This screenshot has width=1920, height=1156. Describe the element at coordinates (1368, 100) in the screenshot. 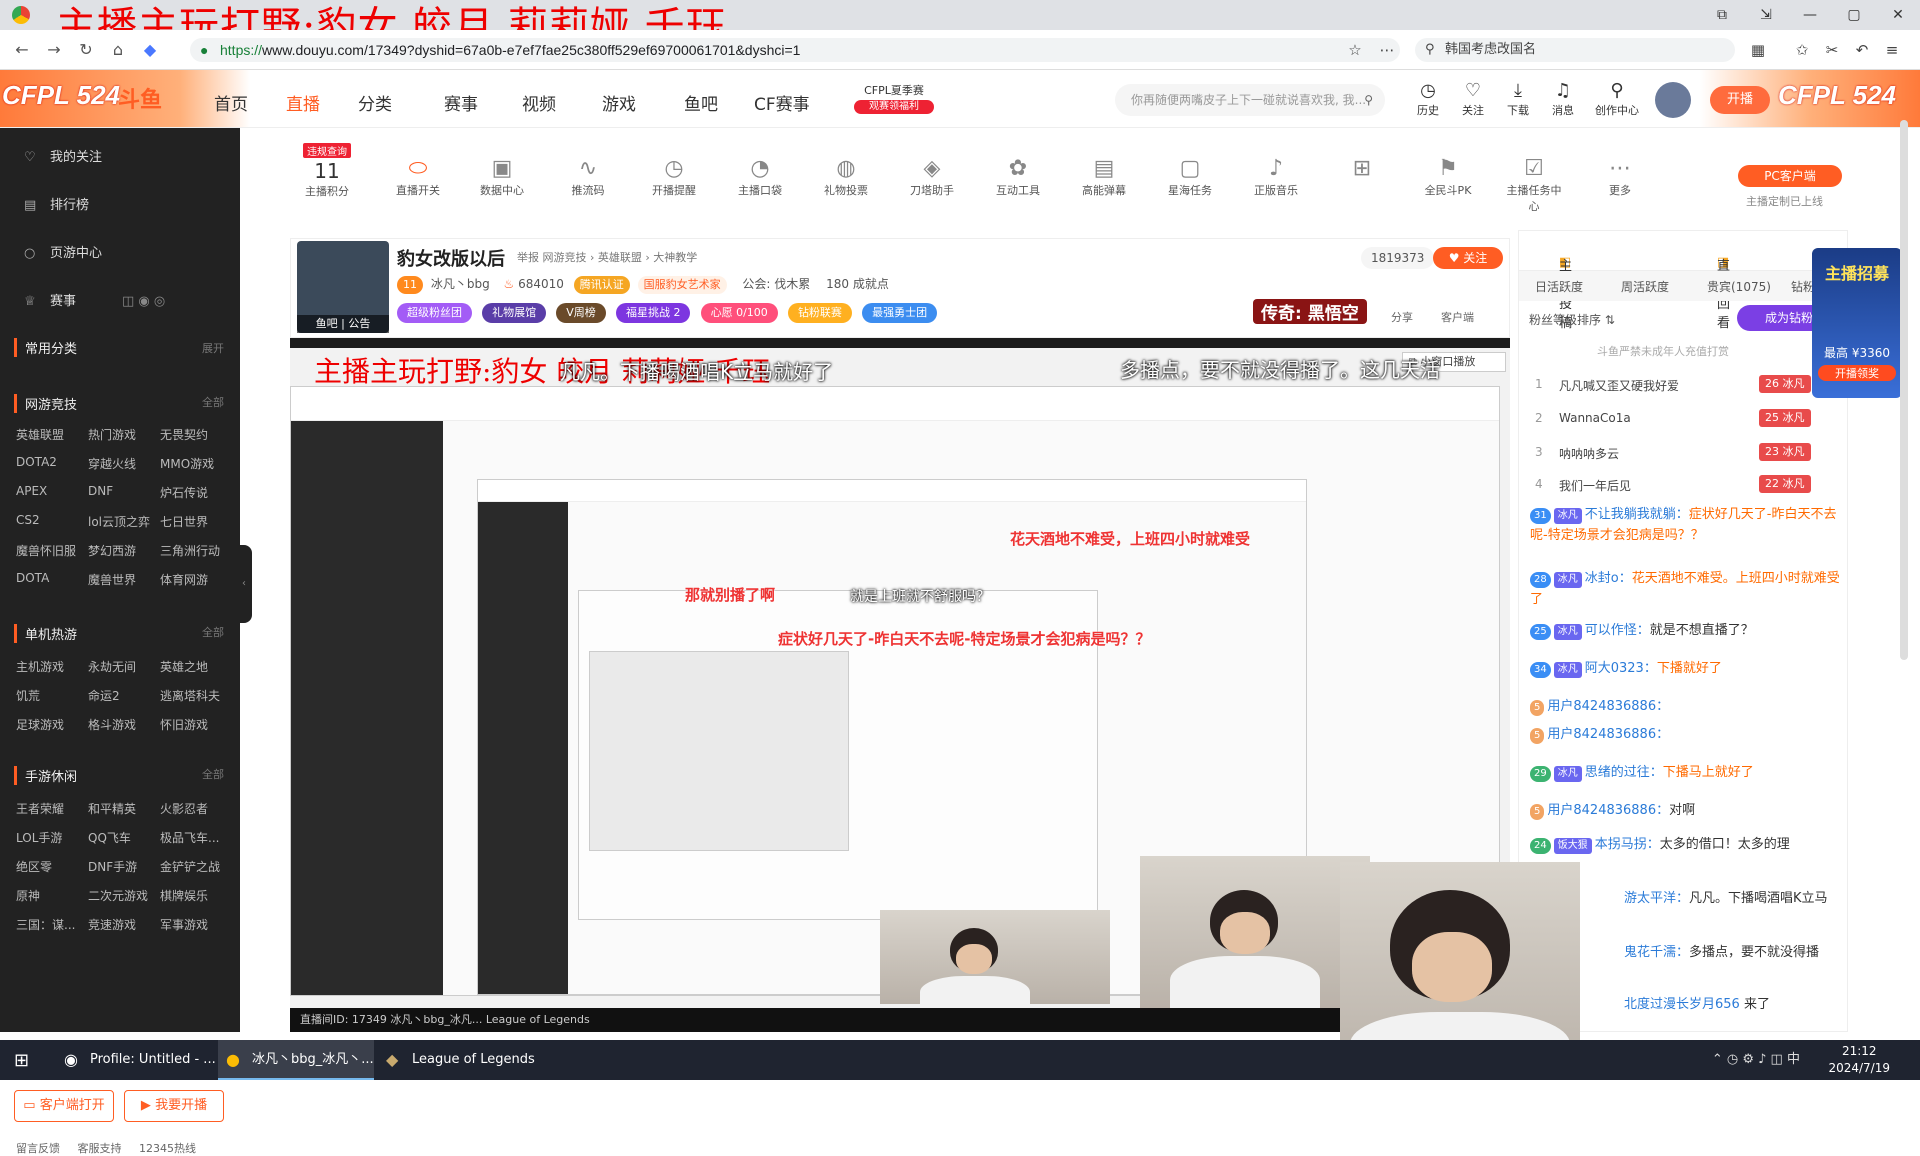

I see `search-icon: ⚲` at that location.